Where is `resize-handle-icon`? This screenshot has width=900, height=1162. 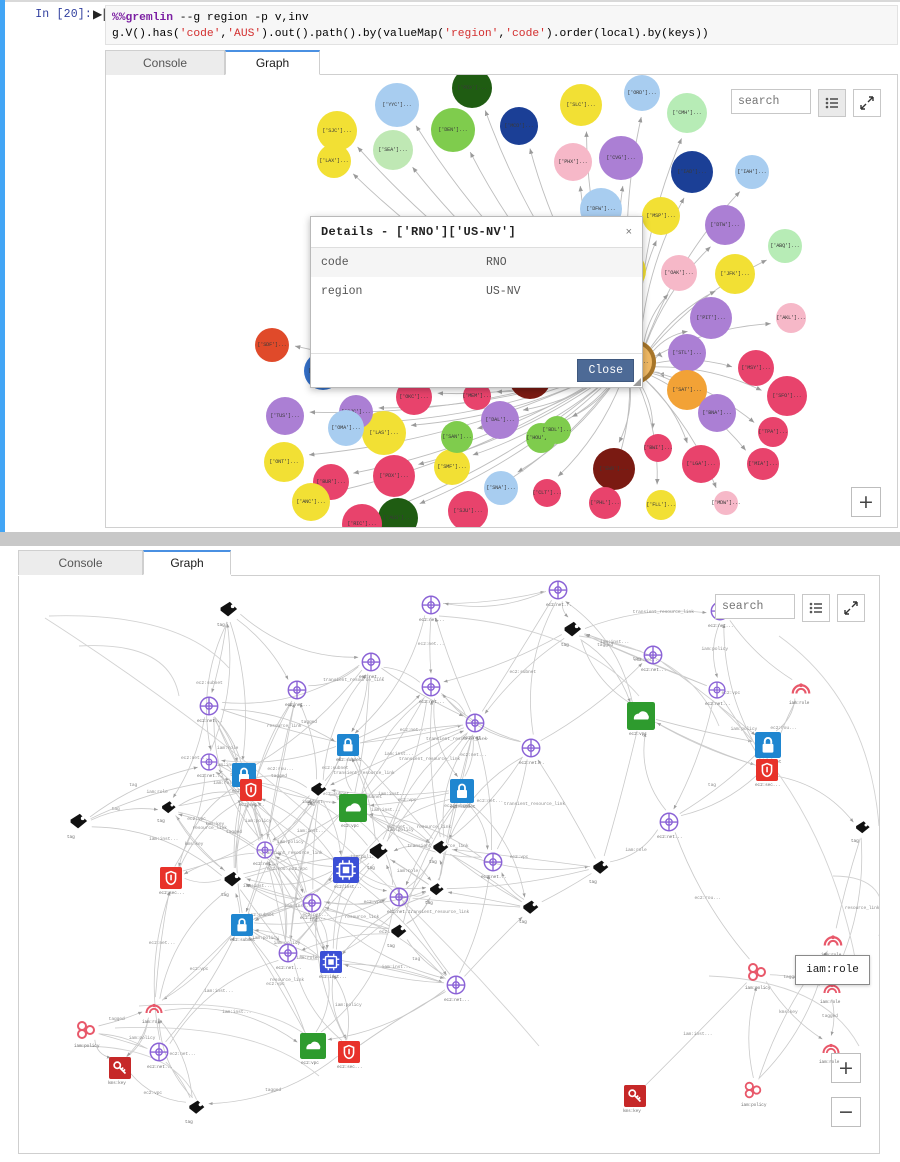 resize-handle-icon is located at coordinates (637, 382).